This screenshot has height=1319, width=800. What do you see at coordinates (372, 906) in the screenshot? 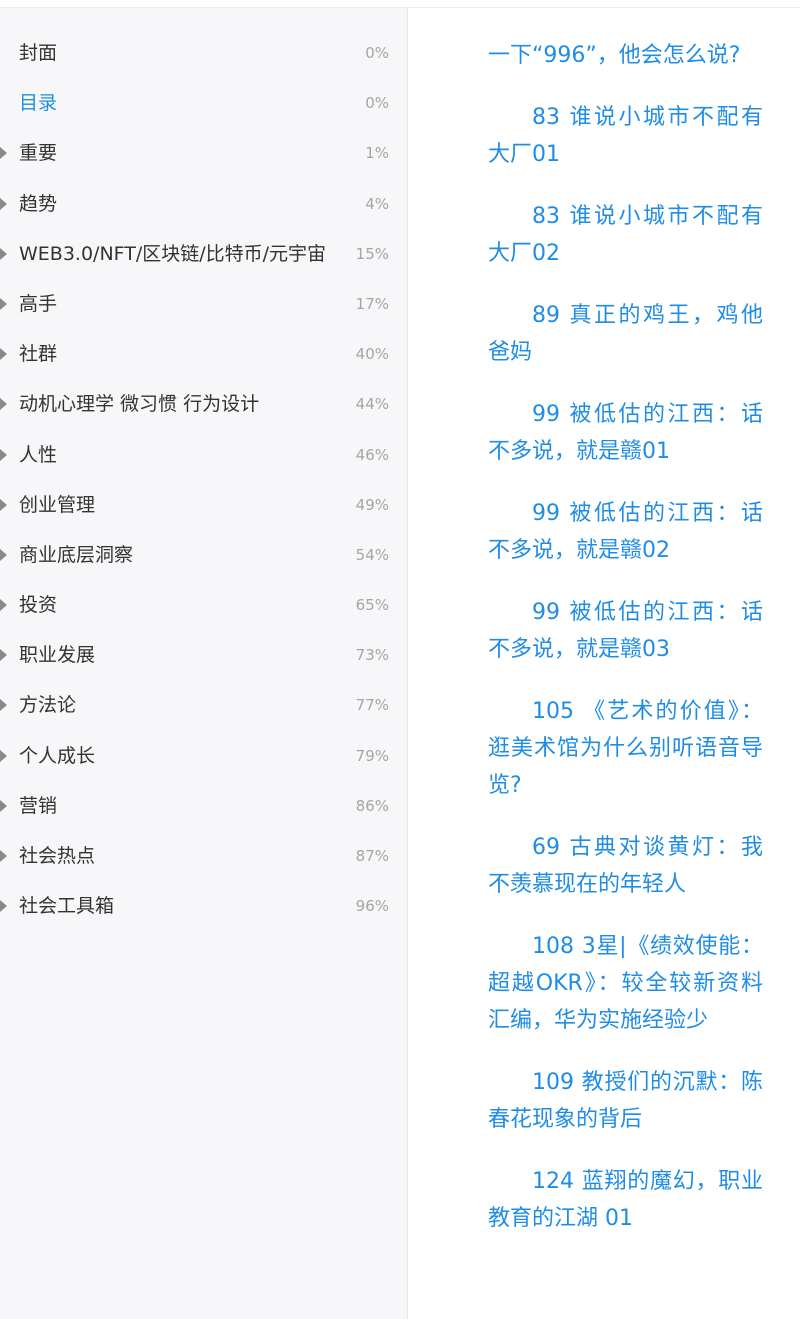
I see `toc-item-percent: 96%` at bounding box center [372, 906].